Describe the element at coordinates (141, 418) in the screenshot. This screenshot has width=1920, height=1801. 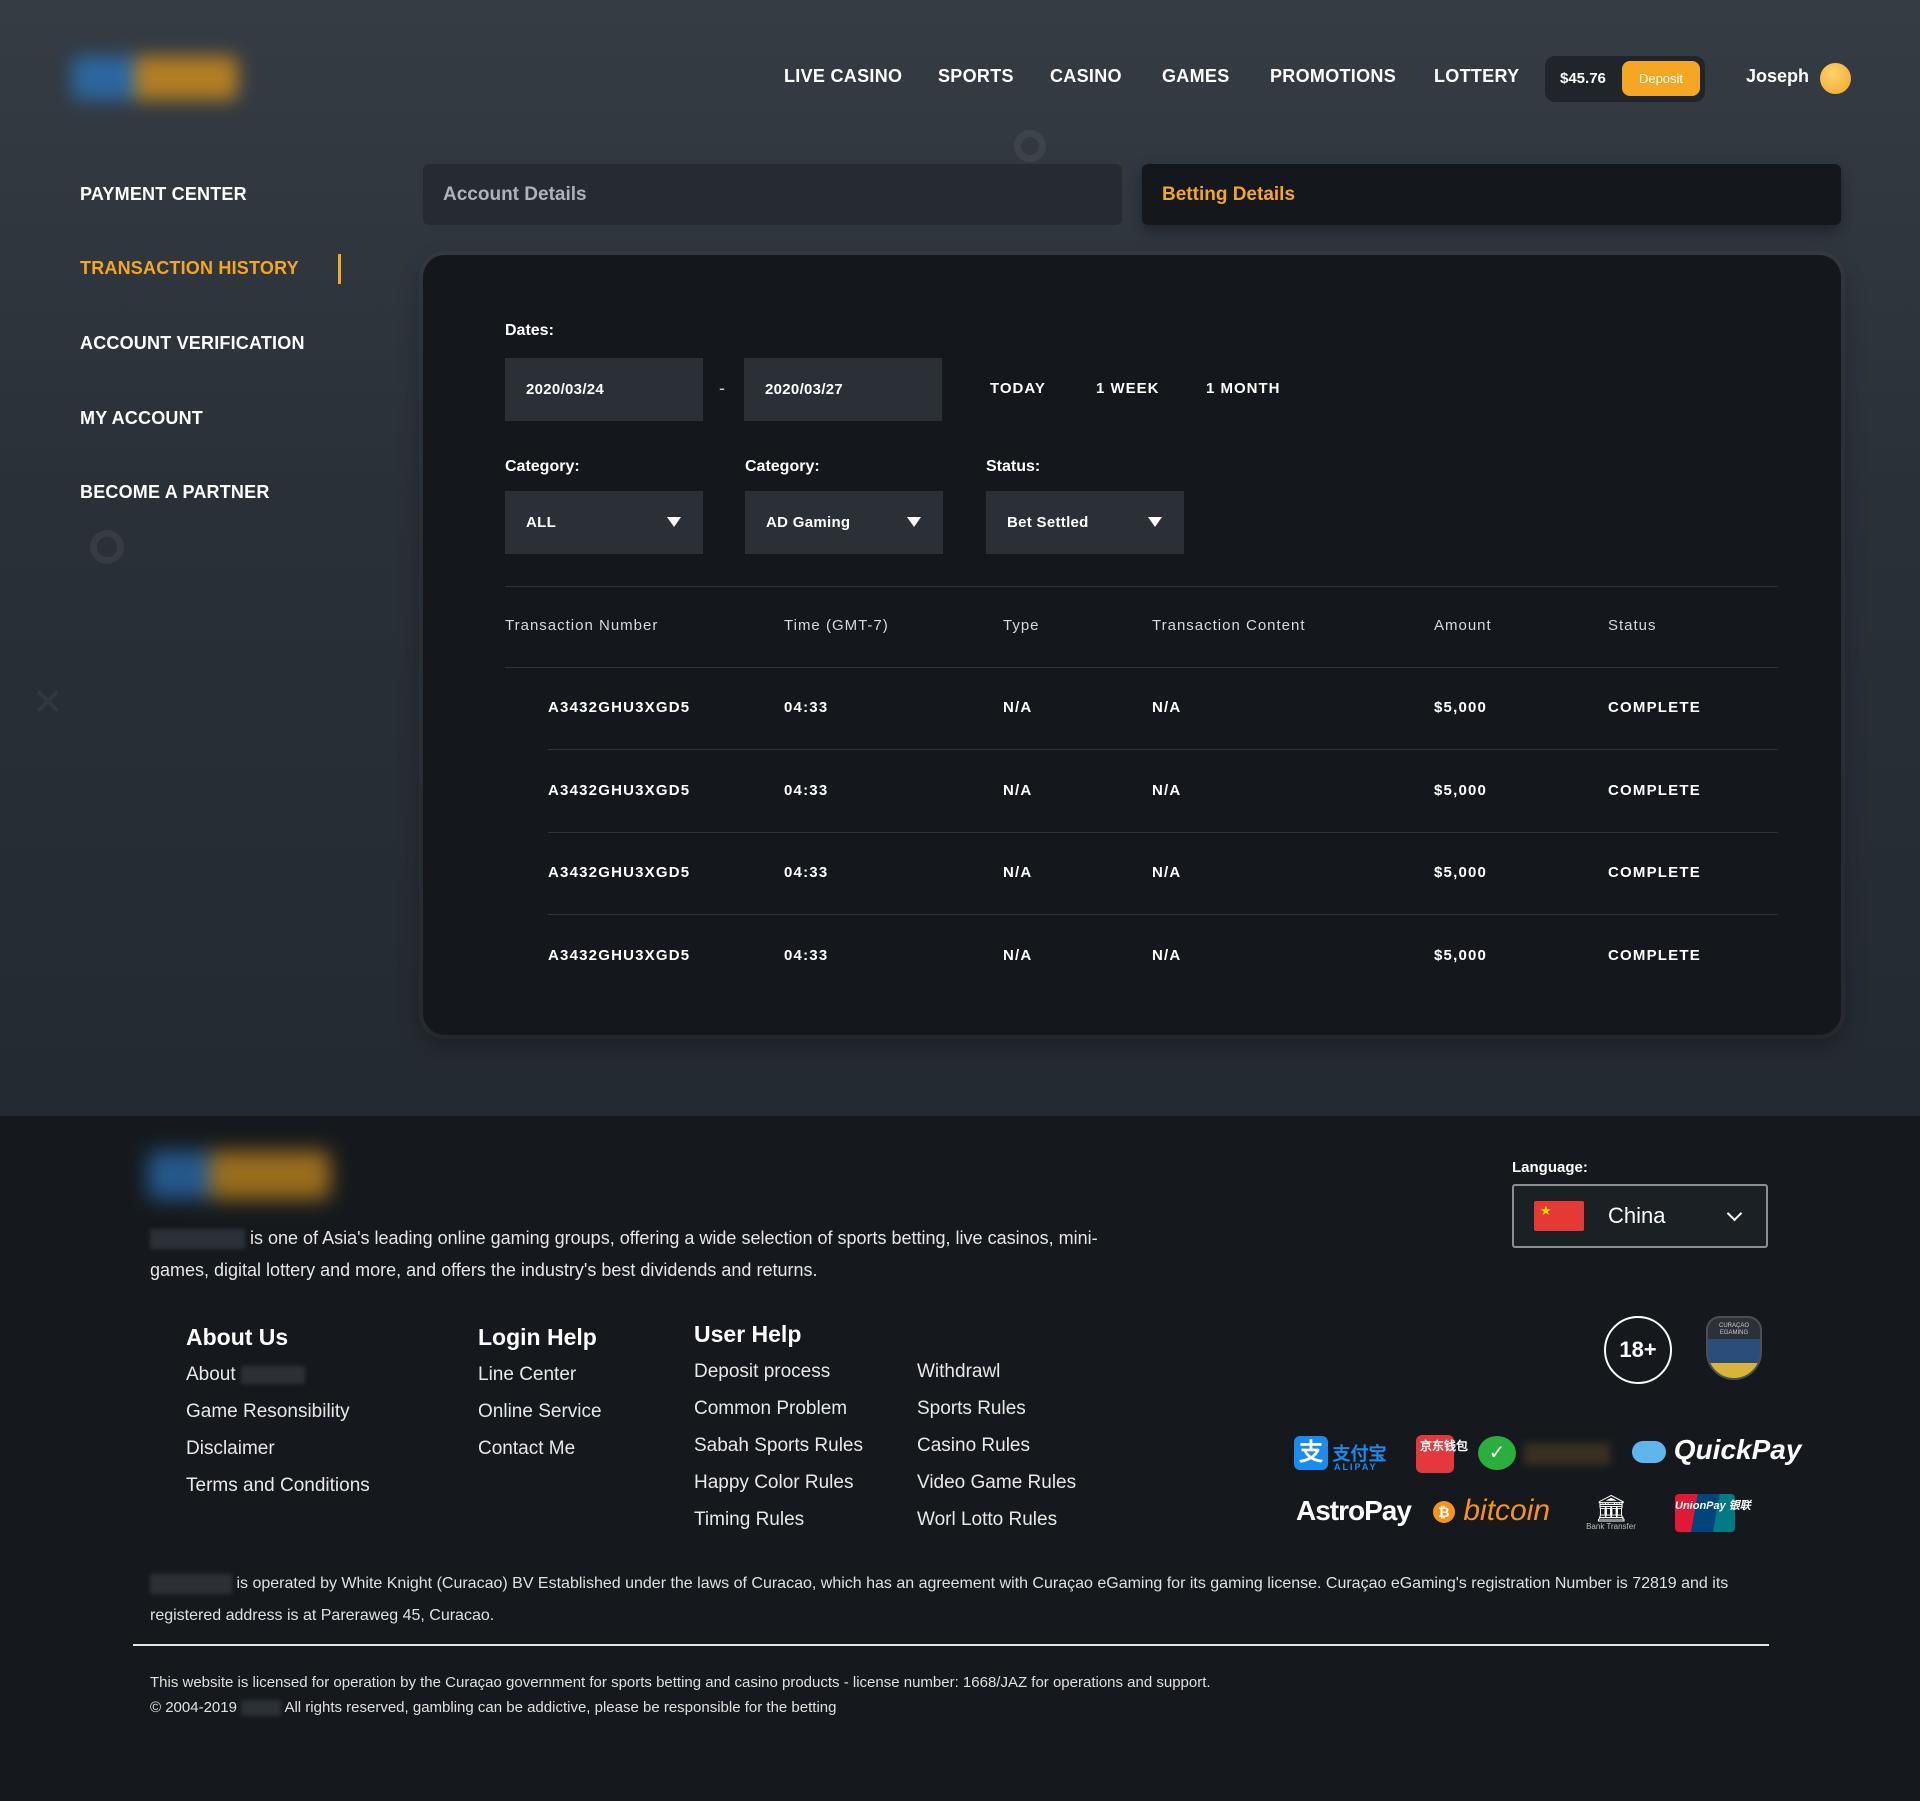
I see `sidebar-item-my-account: MY ACCOUNT` at that location.